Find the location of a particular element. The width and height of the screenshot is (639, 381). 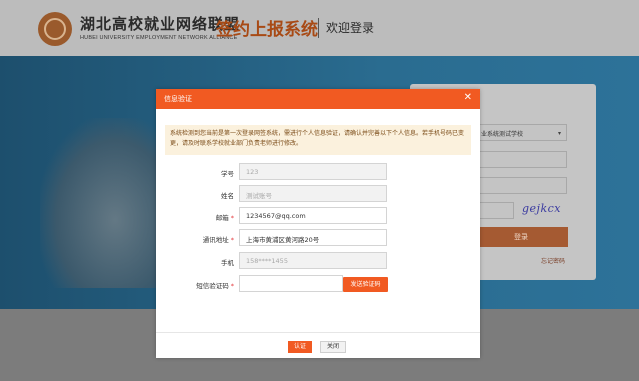

send-code-button: 发送验证码 is located at coordinates (365, 284).